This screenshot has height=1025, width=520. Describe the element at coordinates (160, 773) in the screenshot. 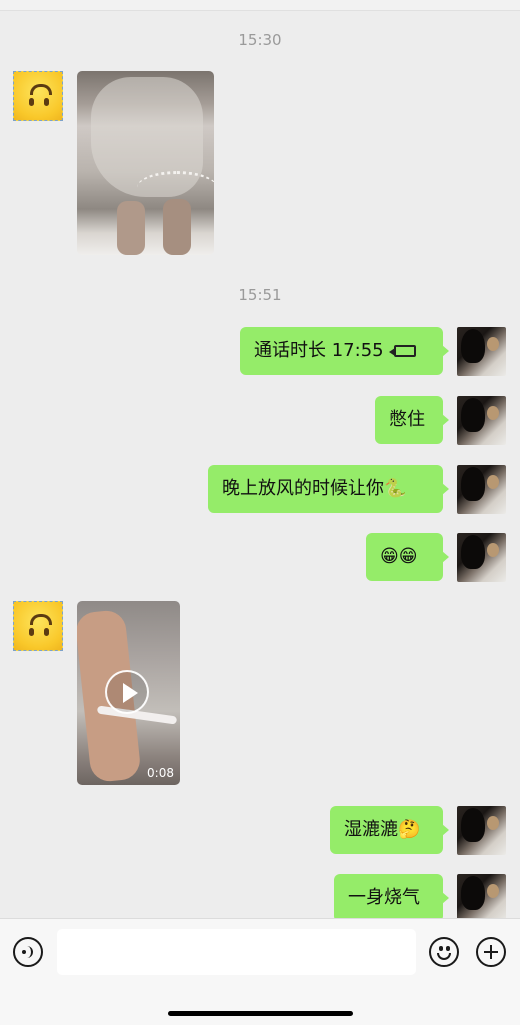

I see `video-duration: 0:08` at that location.